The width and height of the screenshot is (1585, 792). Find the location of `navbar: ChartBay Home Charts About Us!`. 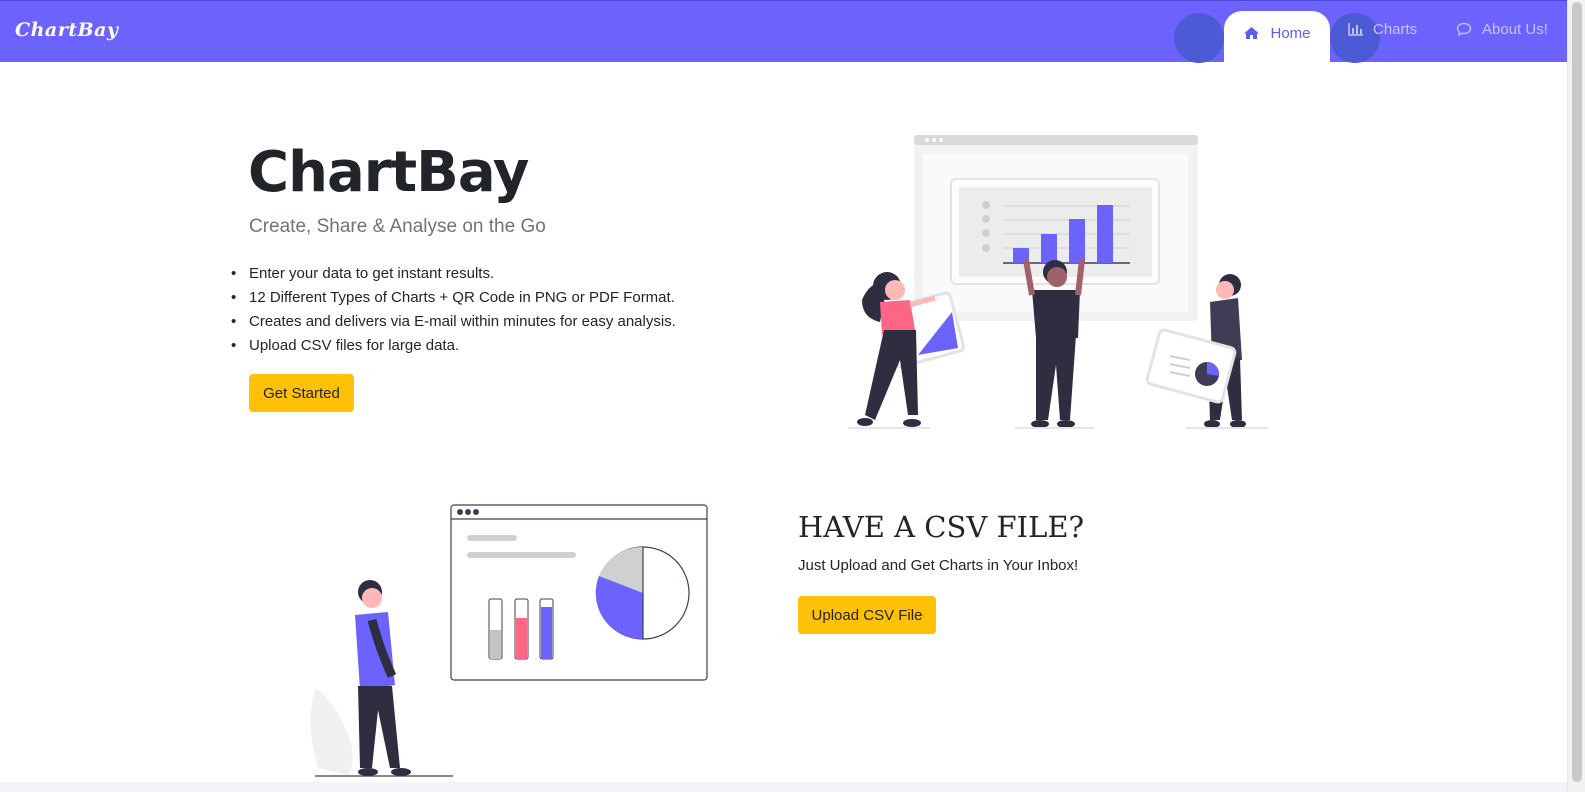

navbar: ChartBay Home Charts About Us! is located at coordinates (784, 31).